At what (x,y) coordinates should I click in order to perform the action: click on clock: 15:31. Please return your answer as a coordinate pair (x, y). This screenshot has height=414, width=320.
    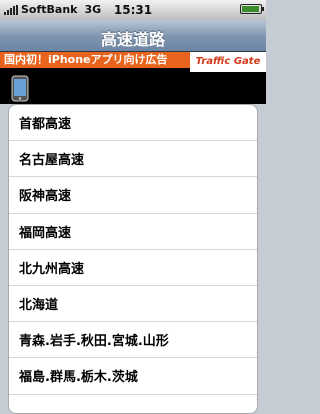
    Looking at the image, I should click on (133, 10).